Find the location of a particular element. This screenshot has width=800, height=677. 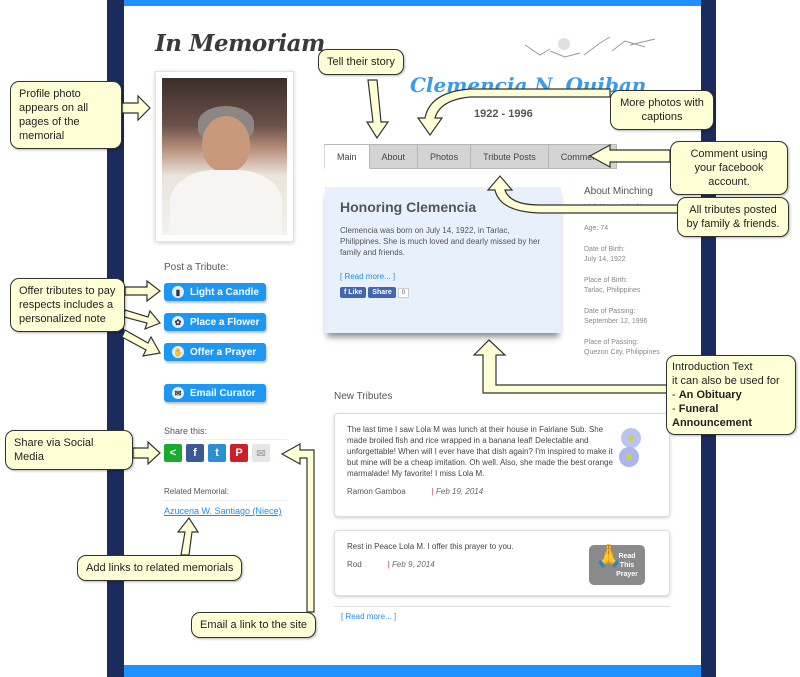

memorial-tabs: Main About Photos Tribute Posts Comments is located at coordinates (471, 156).